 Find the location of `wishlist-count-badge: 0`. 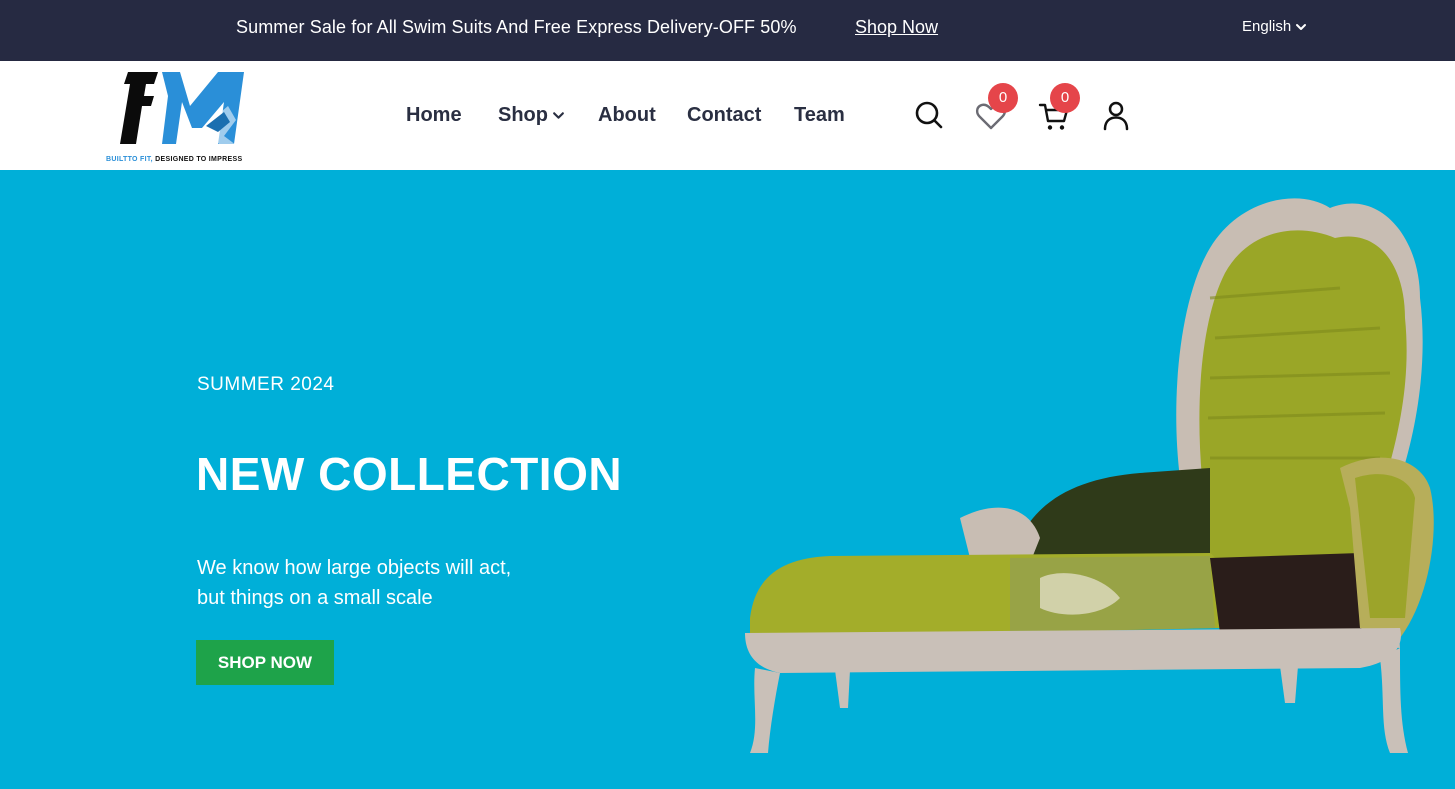

wishlist-count-badge: 0 is located at coordinates (1003, 98).